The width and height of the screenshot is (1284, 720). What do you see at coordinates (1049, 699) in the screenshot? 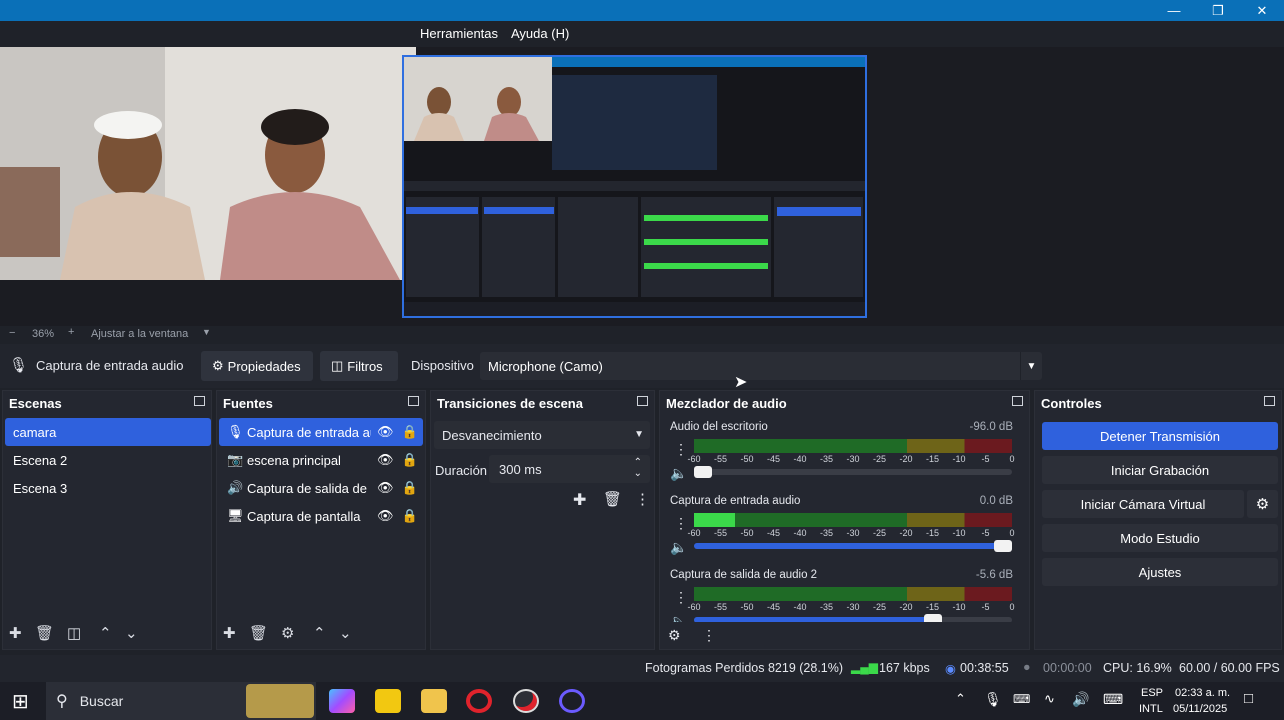
I see `wifi-icon: ∿` at bounding box center [1049, 699].